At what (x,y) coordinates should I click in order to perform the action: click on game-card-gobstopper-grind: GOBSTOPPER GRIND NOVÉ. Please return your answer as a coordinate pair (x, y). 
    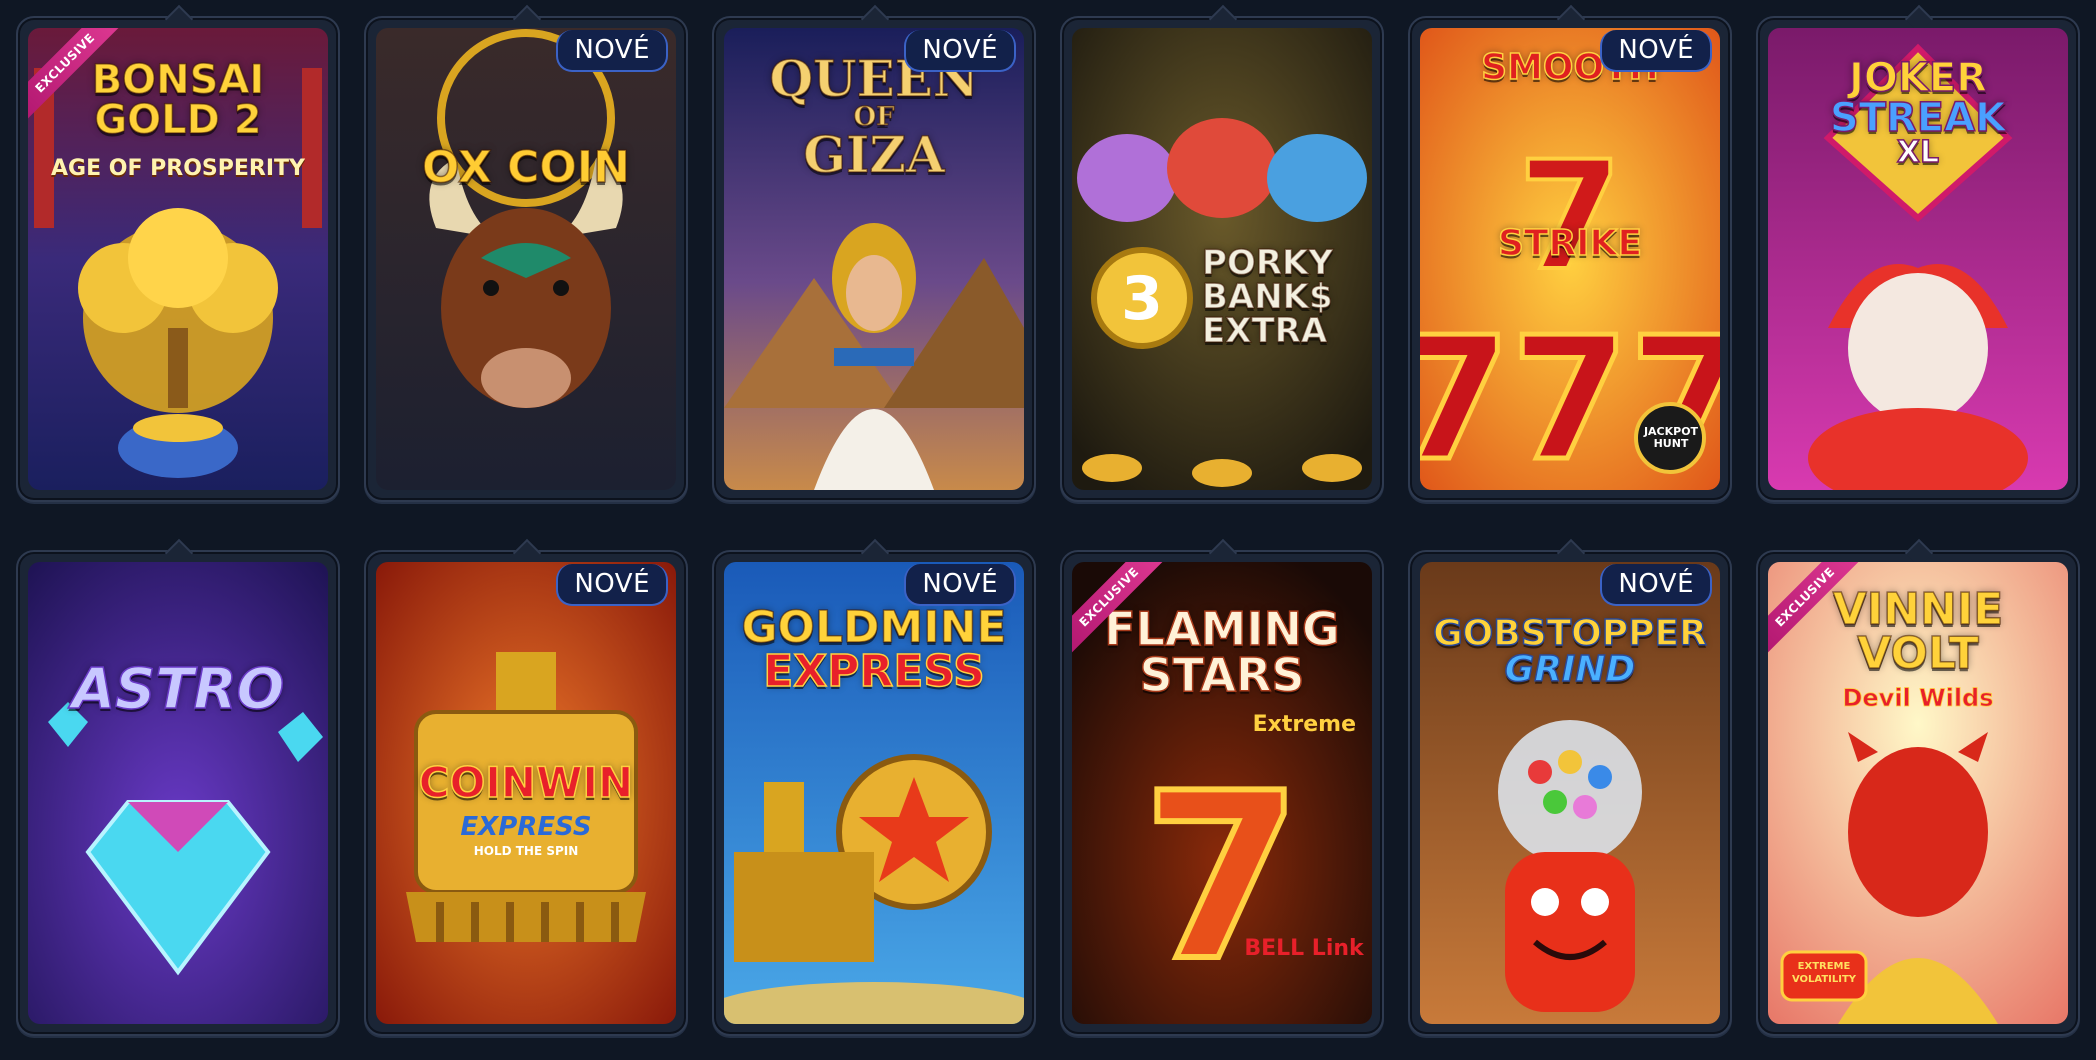
    Looking at the image, I should click on (1570, 787).